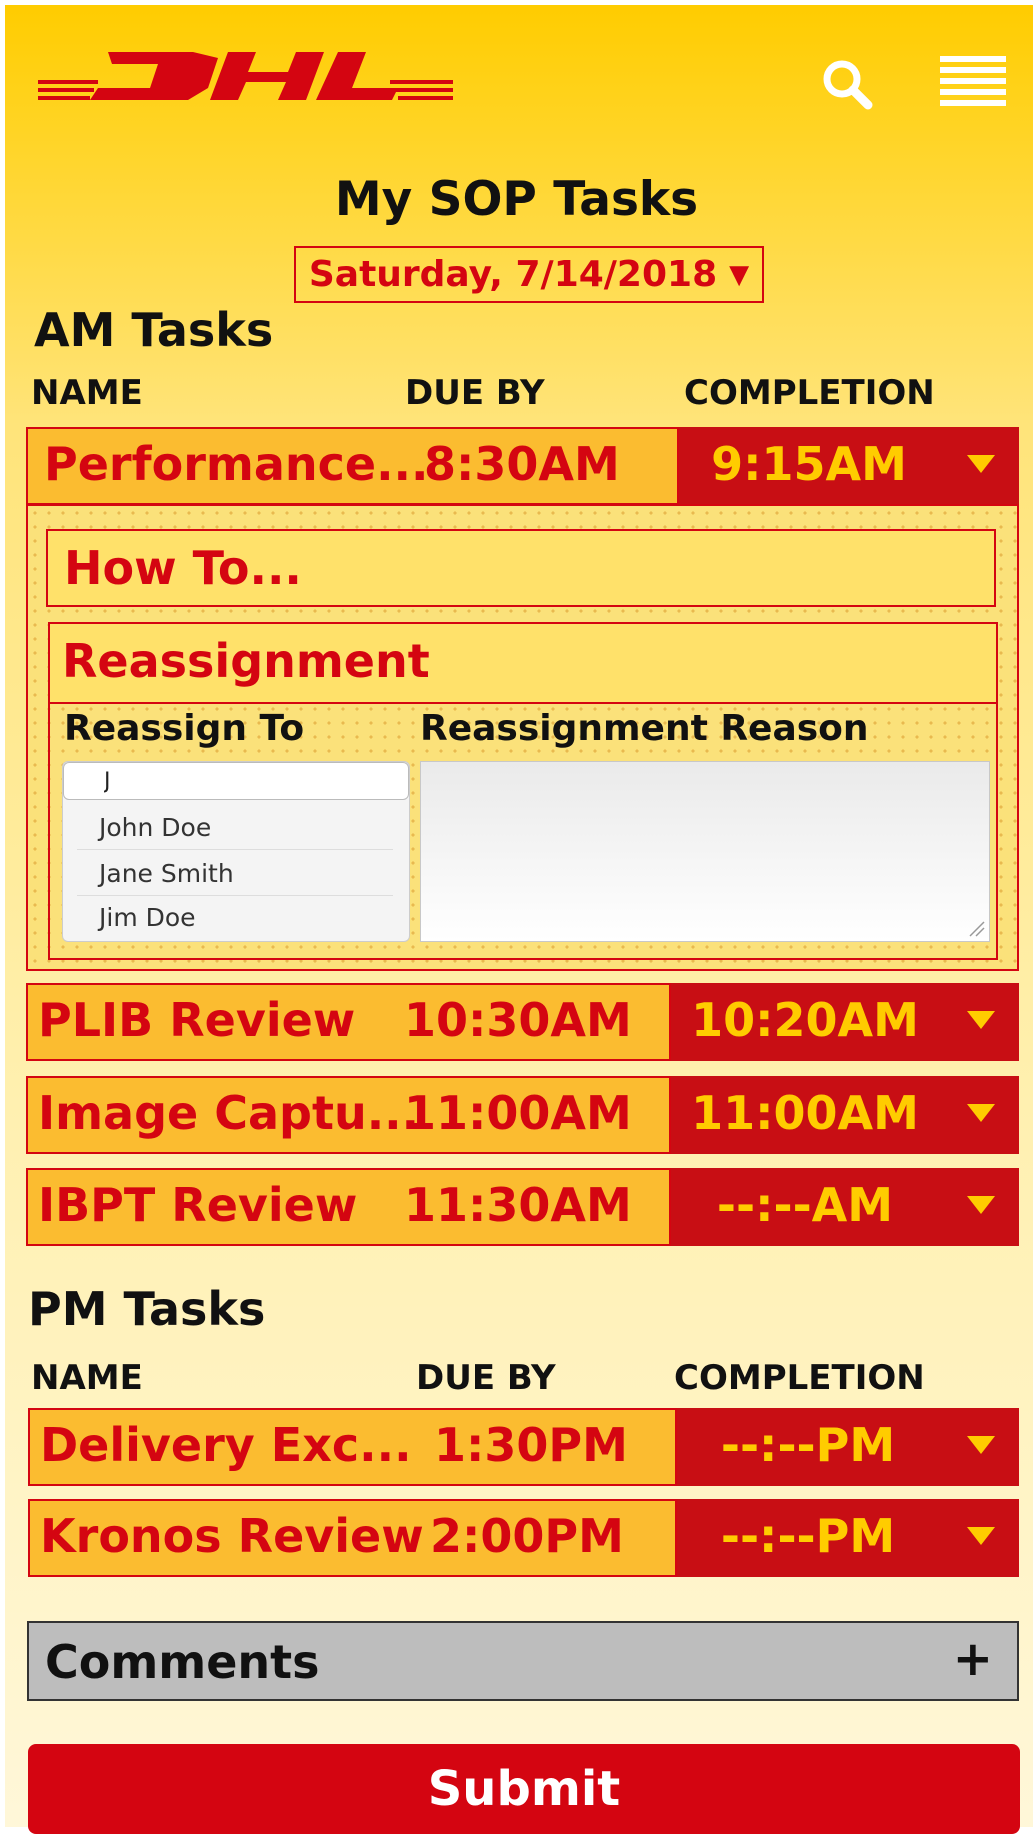 The image size is (1033, 1834). I want to click on page-title: My SOP Tasks, so click(516, 199).